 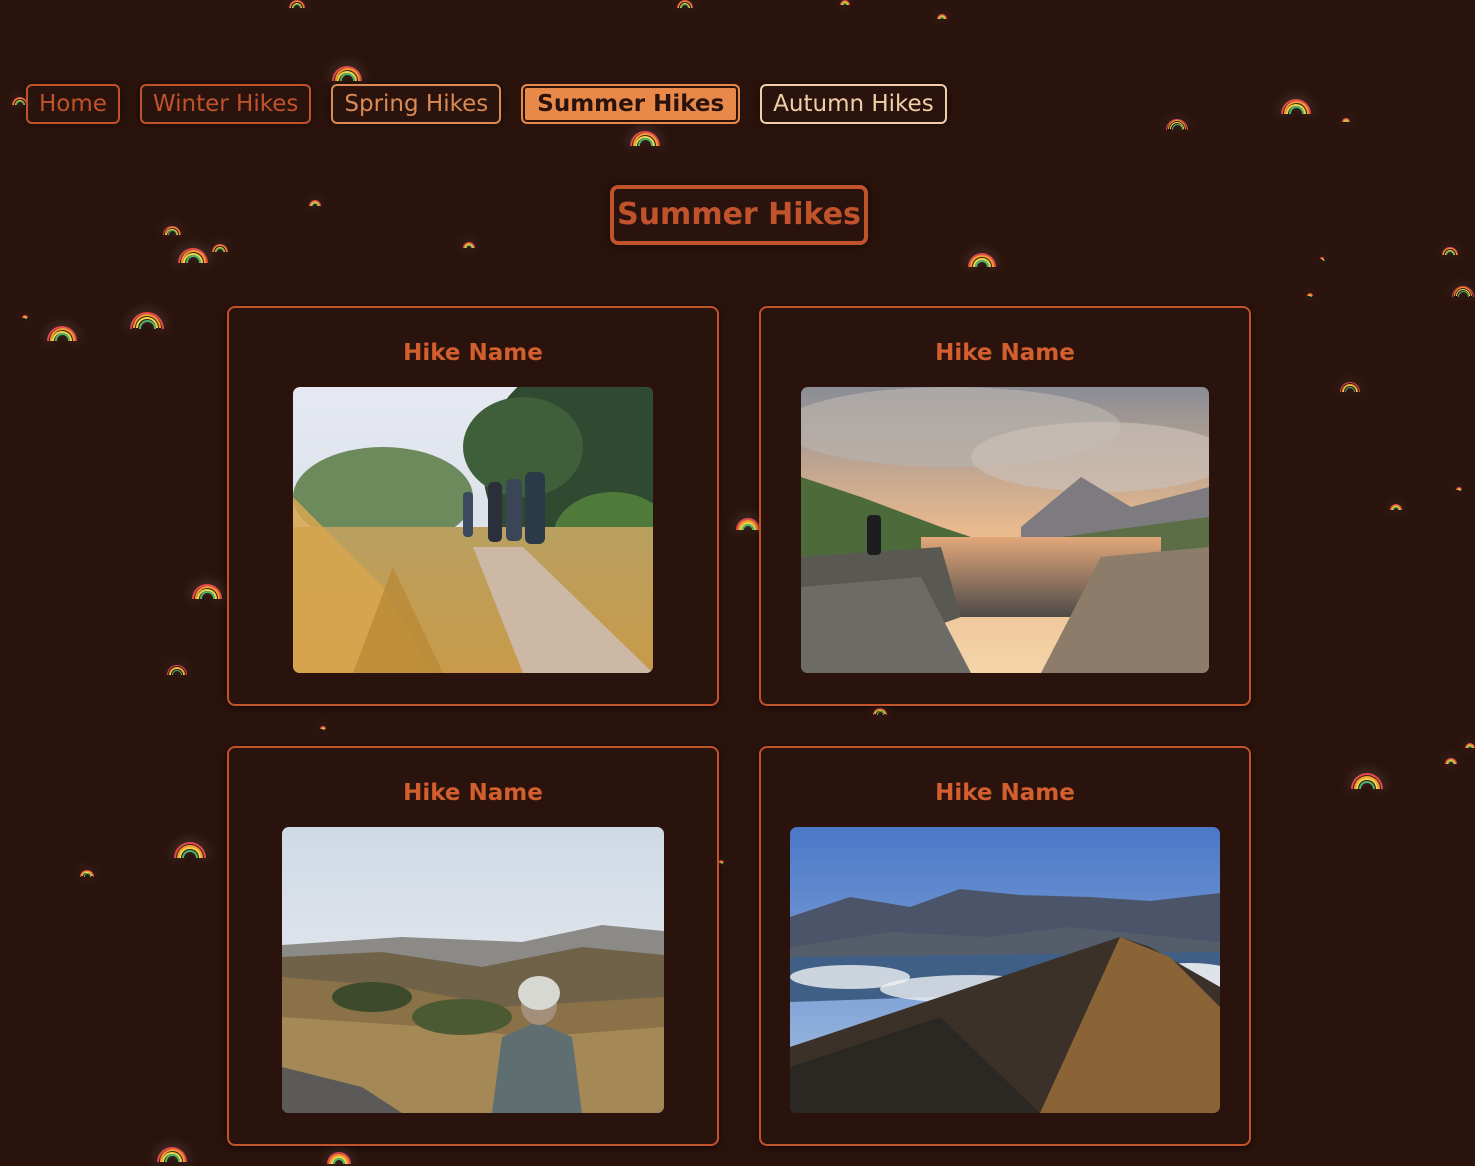 I want to click on nav-spring-hikes-button: Spring Hikes, so click(x=416, y=104).